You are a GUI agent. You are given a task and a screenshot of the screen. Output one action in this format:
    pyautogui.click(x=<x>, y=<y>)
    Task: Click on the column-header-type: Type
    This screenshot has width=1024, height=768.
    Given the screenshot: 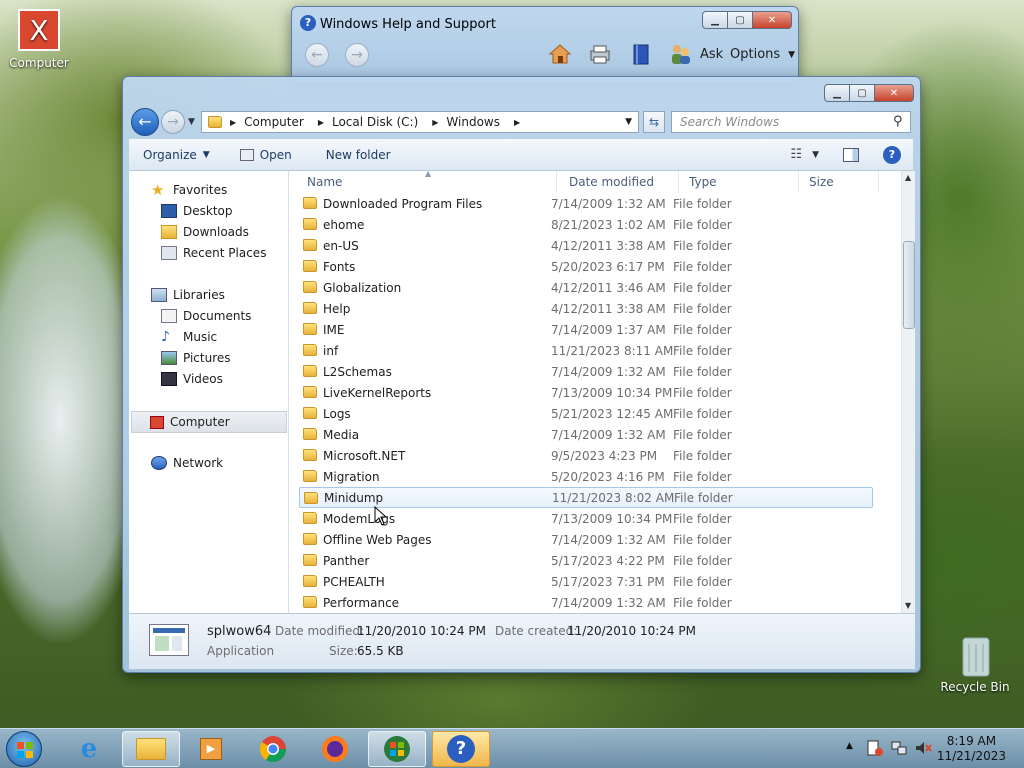 What is the action you would take?
    pyautogui.click(x=739, y=182)
    